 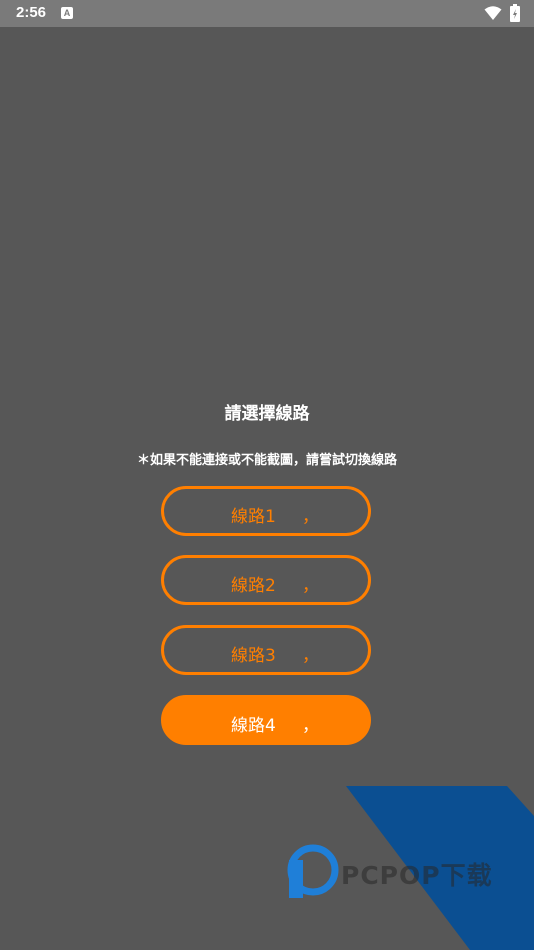 I want to click on battery-charging-icon, so click(x=515, y=13).